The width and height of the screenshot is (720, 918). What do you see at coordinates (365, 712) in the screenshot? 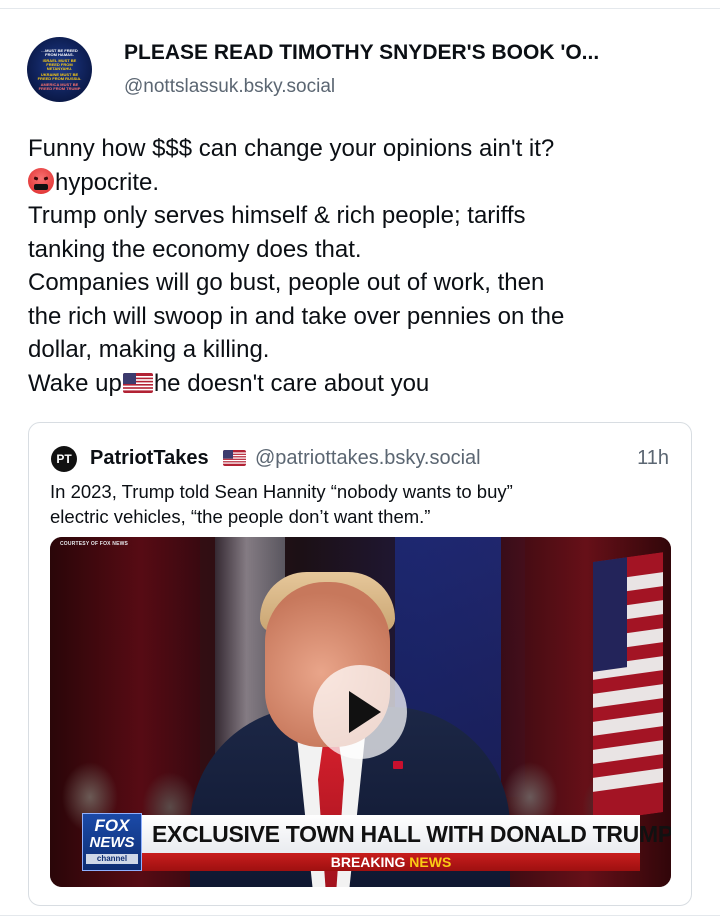
I see `play-icon` at bounding box center [365, 712].